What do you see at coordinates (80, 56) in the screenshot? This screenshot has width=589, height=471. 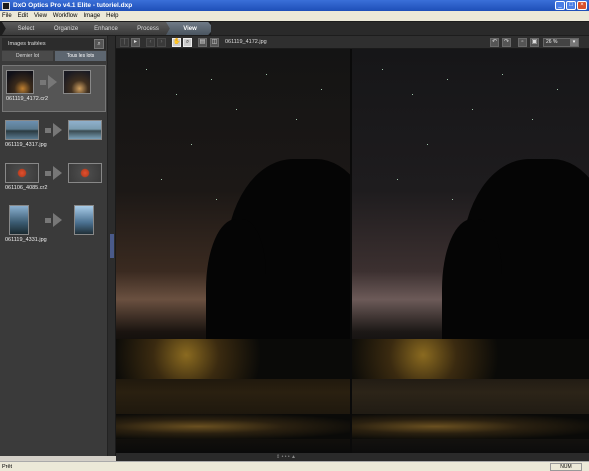 I see `tab-all-batches: Tous les lots` at bounding box center [80, 56].